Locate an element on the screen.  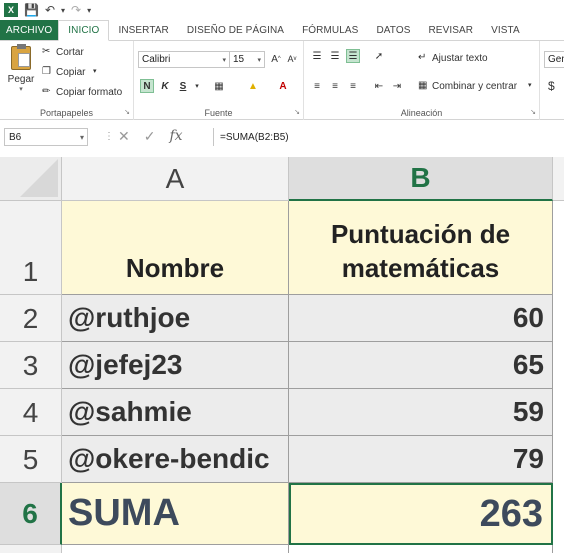
italic-button: K is located at coordinates (165, 86).